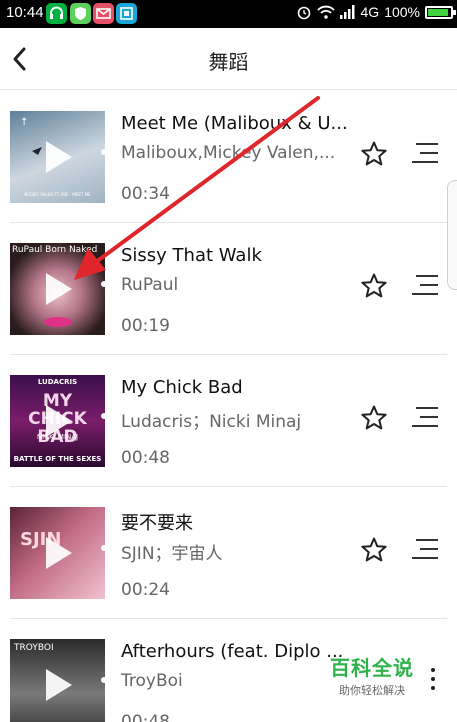 The height and width of the screenshot is (722, 457). I want to click on song-artist: RuPaul, so click(150, 285).